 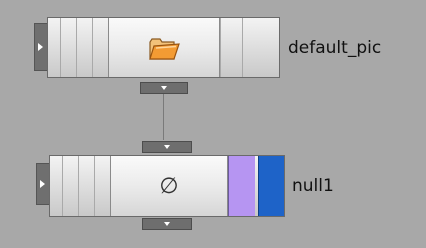 What do you see at coordinates (335, 48) in the screenshot?
I see `node-default-pic-label: default_pic` at bounding box center [335, 48].